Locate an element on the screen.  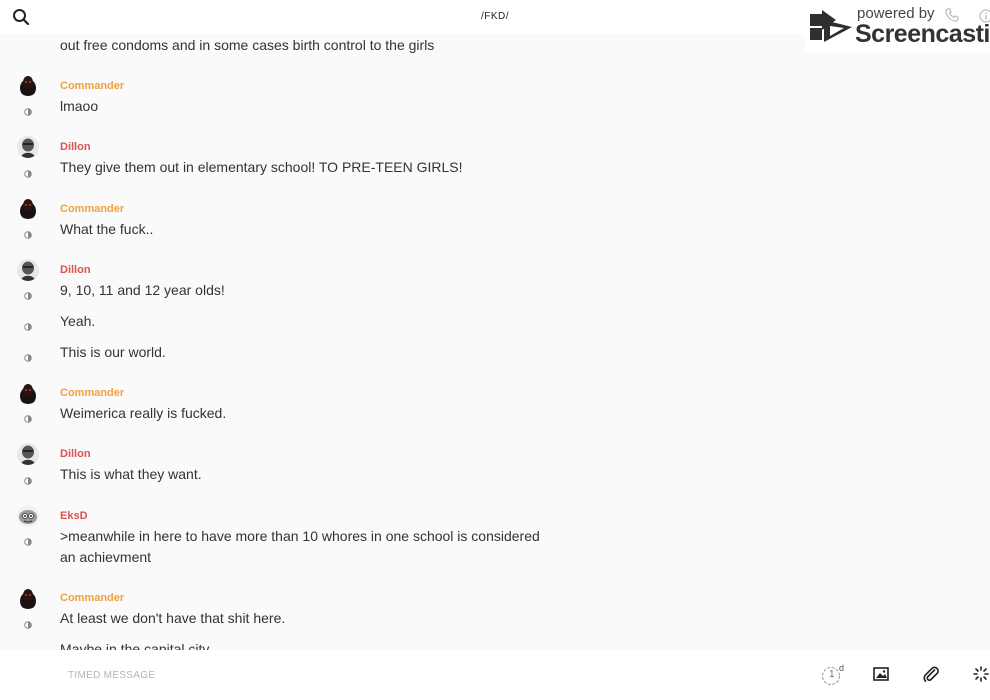
composer-bar: 1 d is located at coordinates (495, 675).